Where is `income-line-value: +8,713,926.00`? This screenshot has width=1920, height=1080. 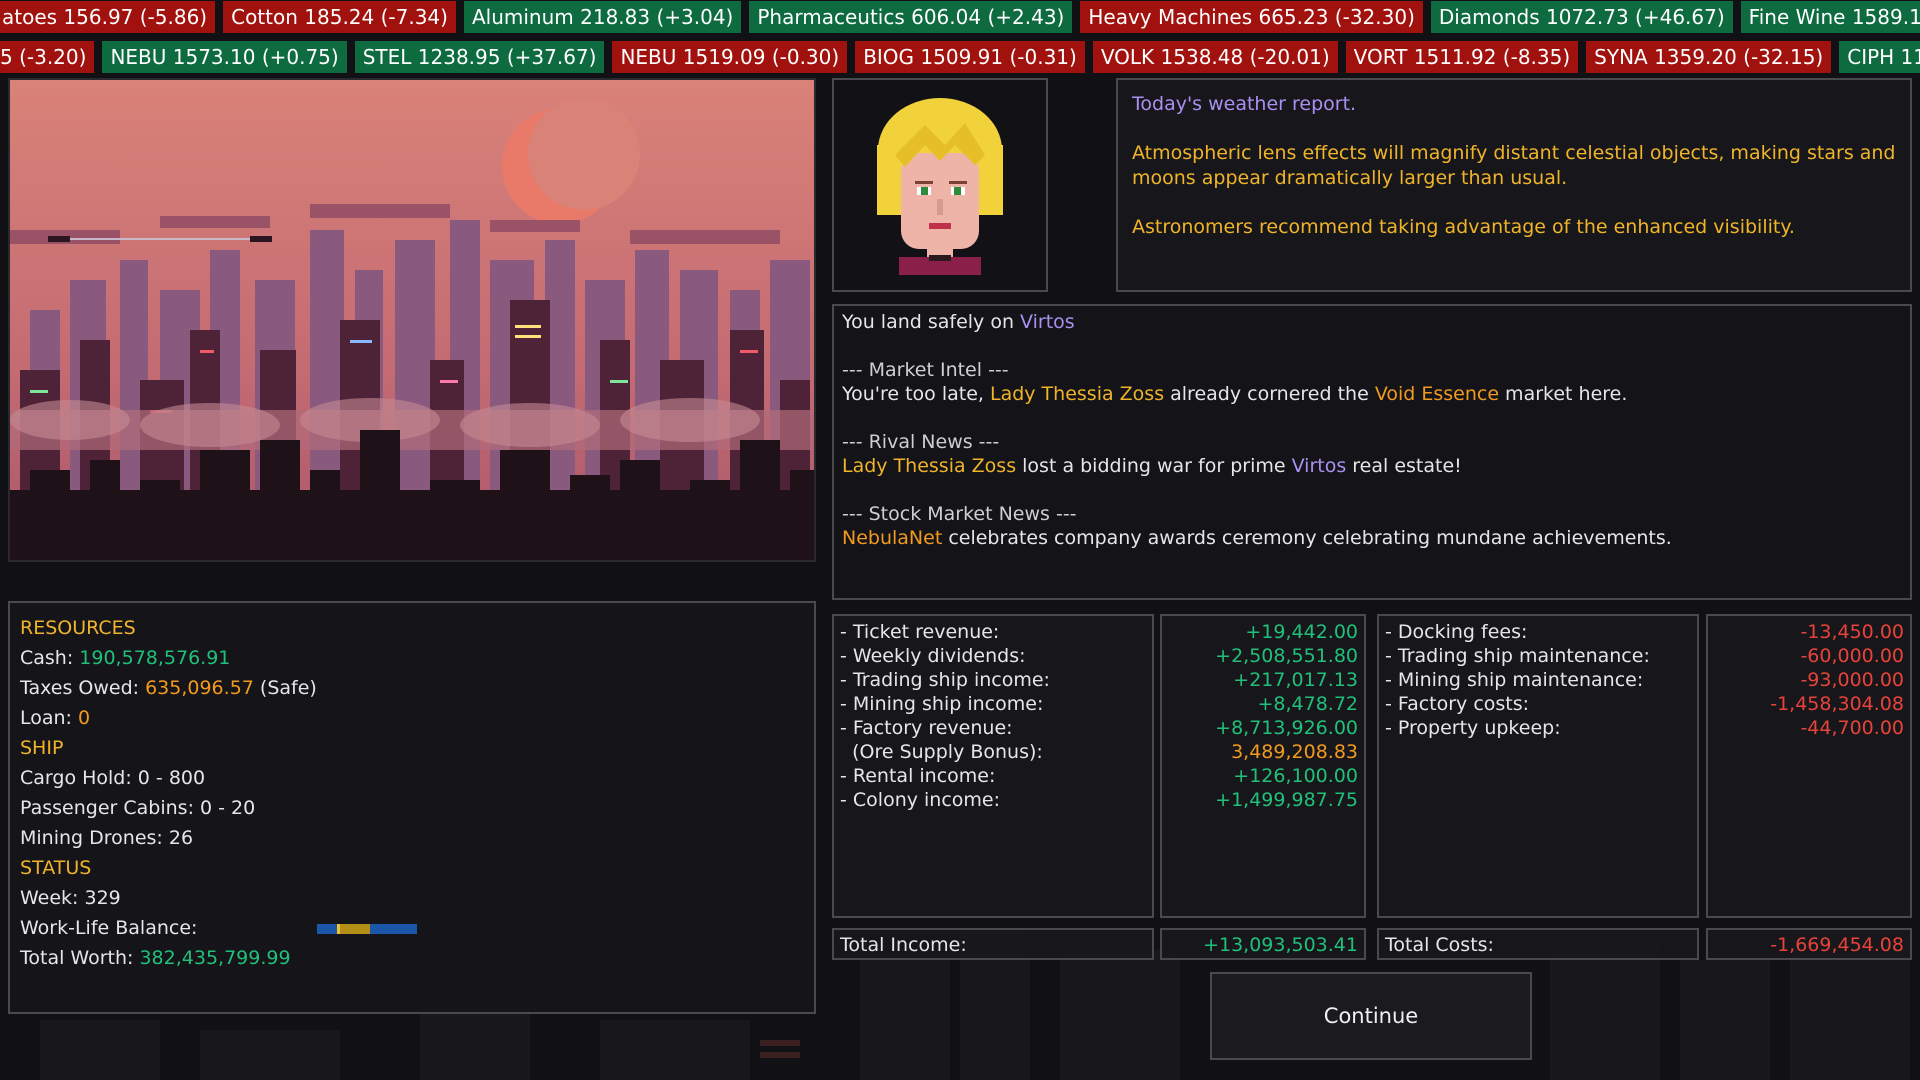
income-line-value: +8,713,926.00 is located at coordinates (1286, 728).